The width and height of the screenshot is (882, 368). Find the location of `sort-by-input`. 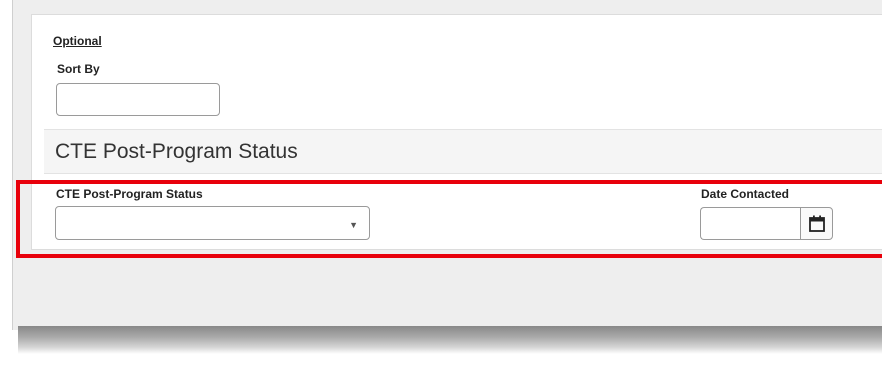

sort-by-input is located at coordinates (138, 99).